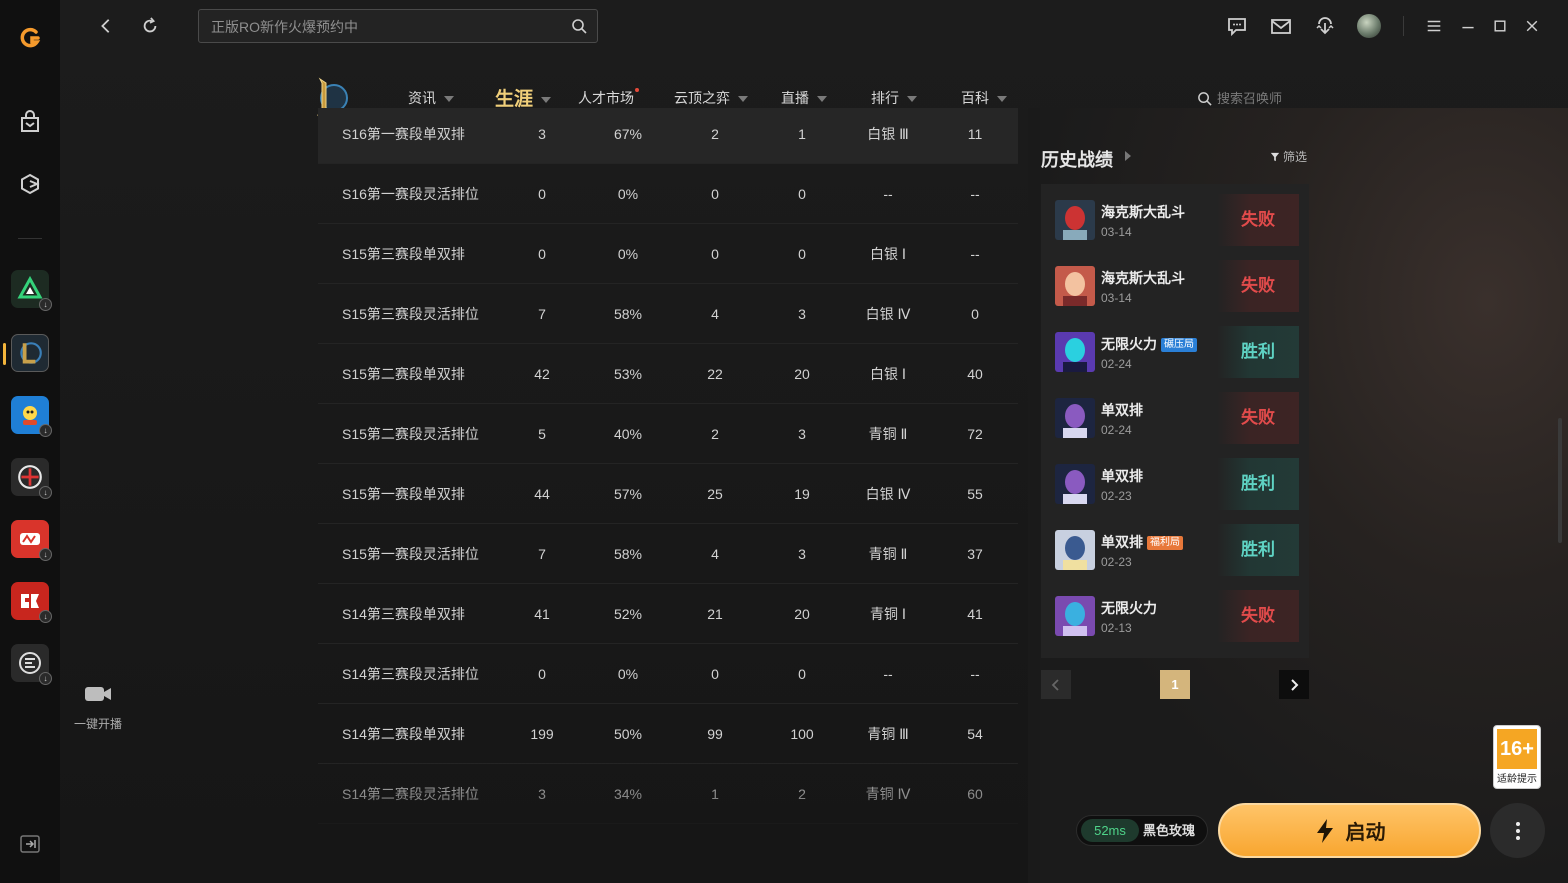 The height and width of the screenshot is (883, 1568). Describe the element at coordinates (150, 26) in the screenshot. I see `refresh-icon` at that location.